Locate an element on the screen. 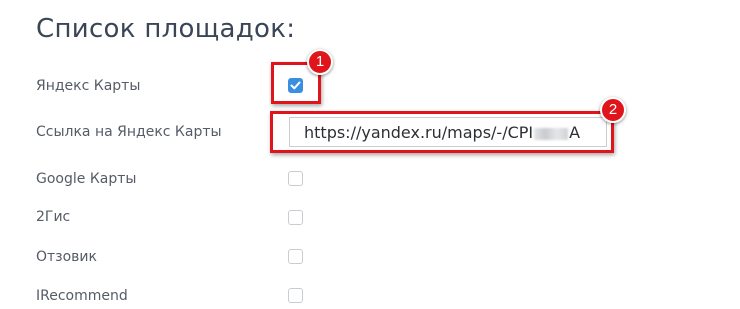  annotation-badge-1: 1 is located at coordinates (320, 62).